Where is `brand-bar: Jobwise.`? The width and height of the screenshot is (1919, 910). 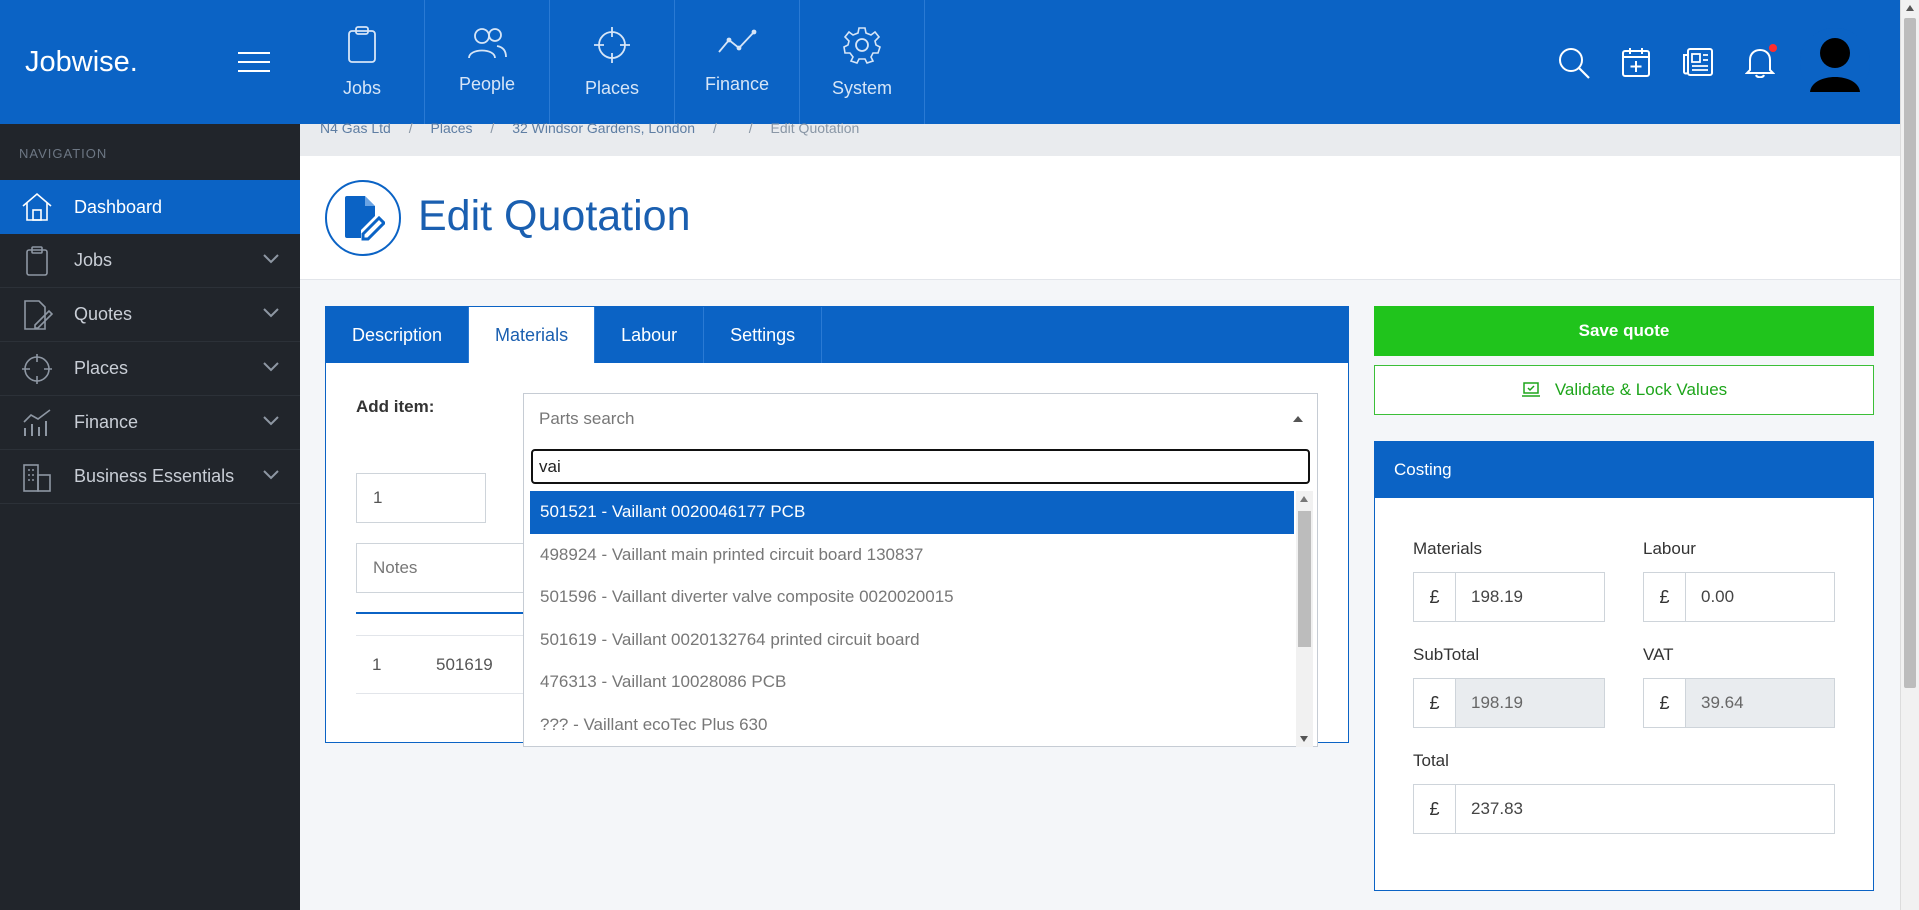
brand-bar: Jobwise. is located at coordinates (150, 62).